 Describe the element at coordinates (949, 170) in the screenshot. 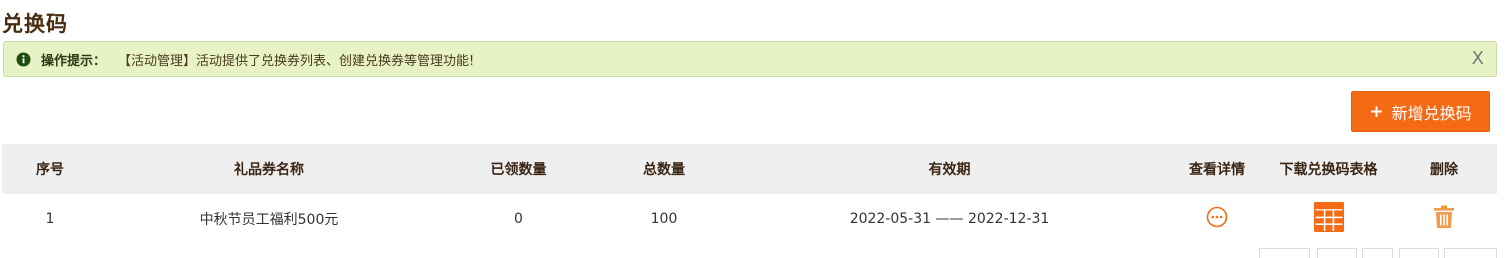

I see `header-validity: 有效期` at that location.